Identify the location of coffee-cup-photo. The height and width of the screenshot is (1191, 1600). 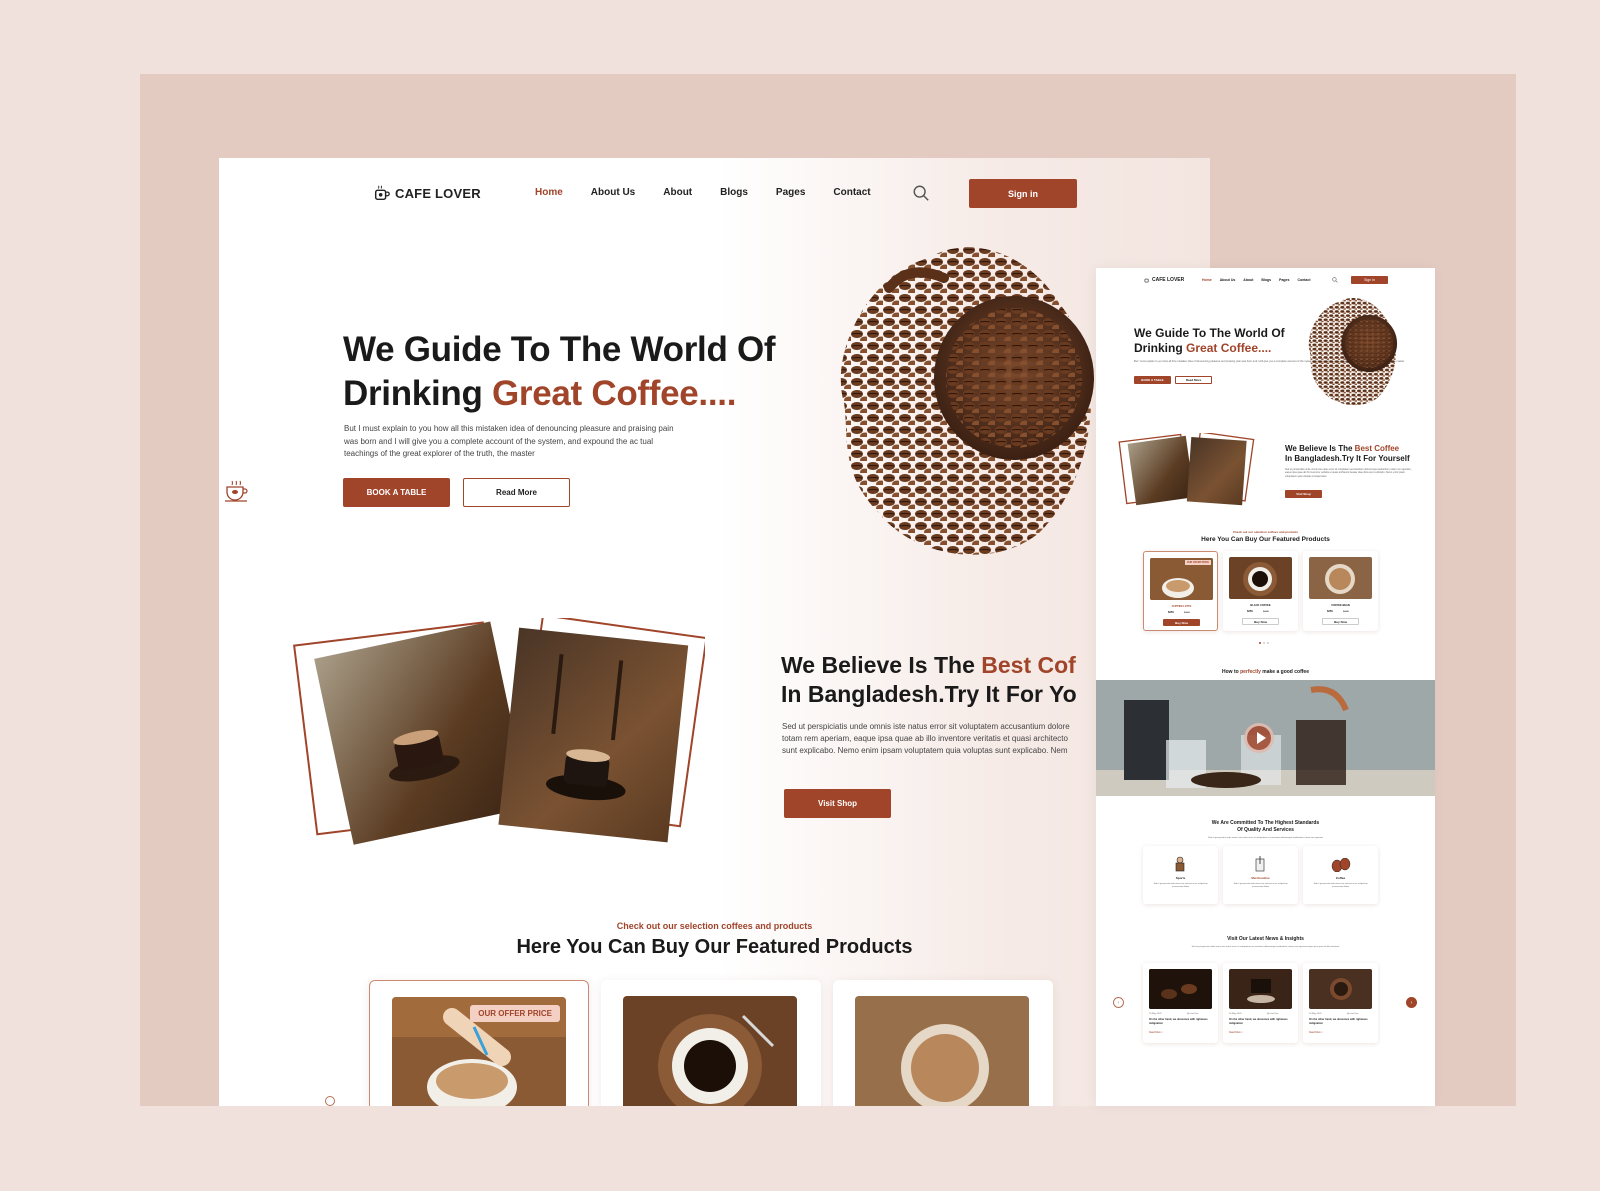
(1340, 989).